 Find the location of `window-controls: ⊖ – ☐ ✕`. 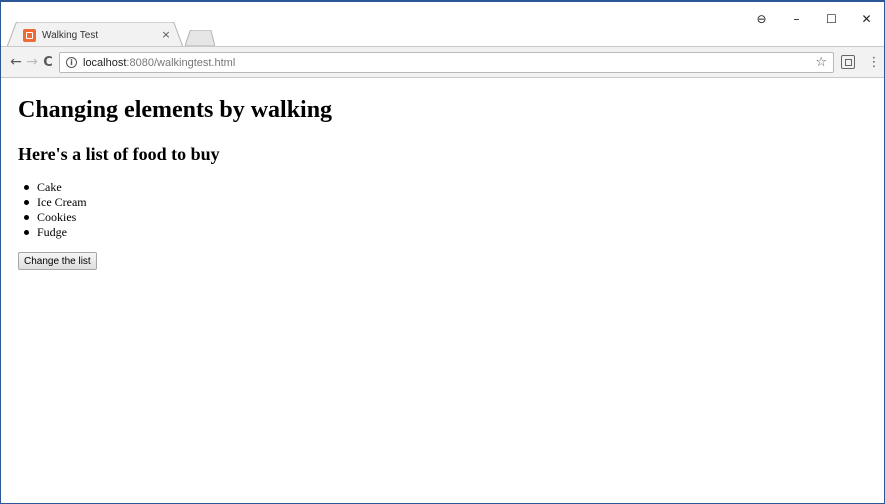

window-controls: ⊖ – ☐ ✕ is located at coordinates (814, 19).